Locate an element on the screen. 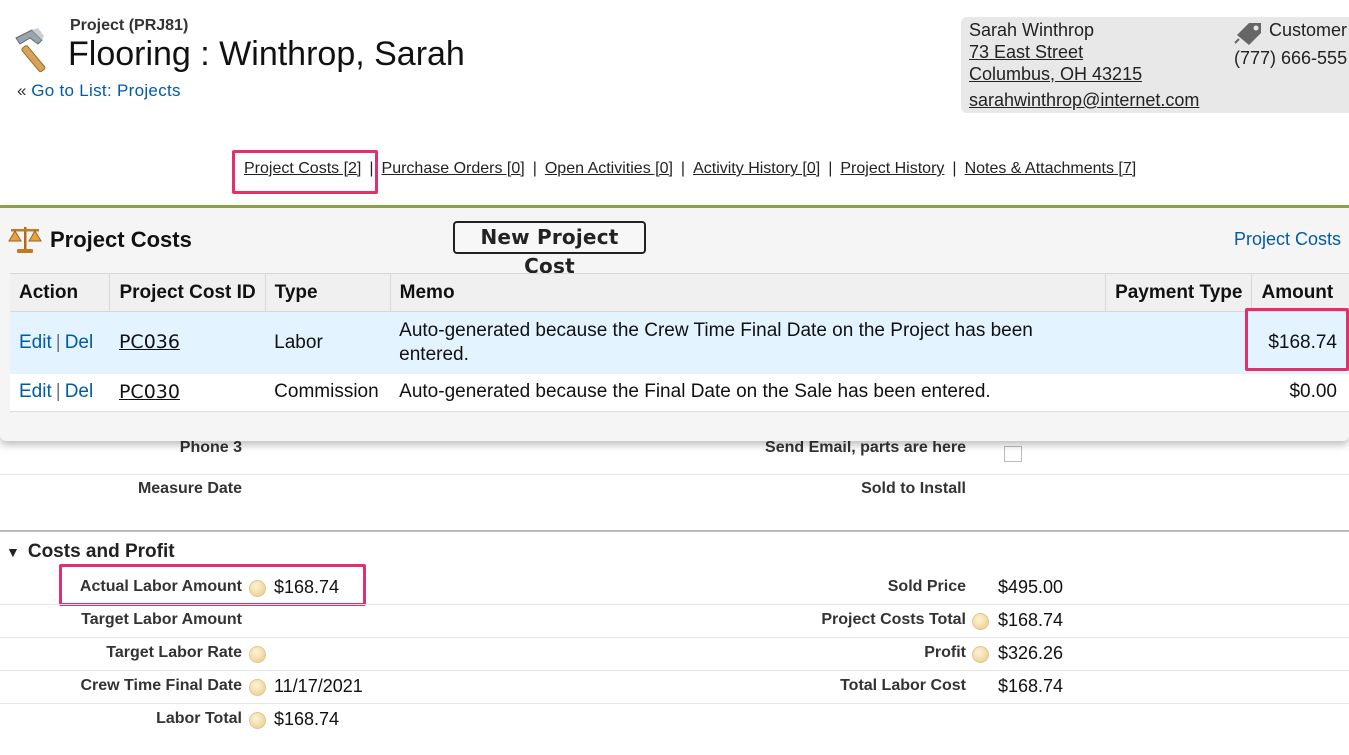  hammer-icon is located at coordinates (30, 50).